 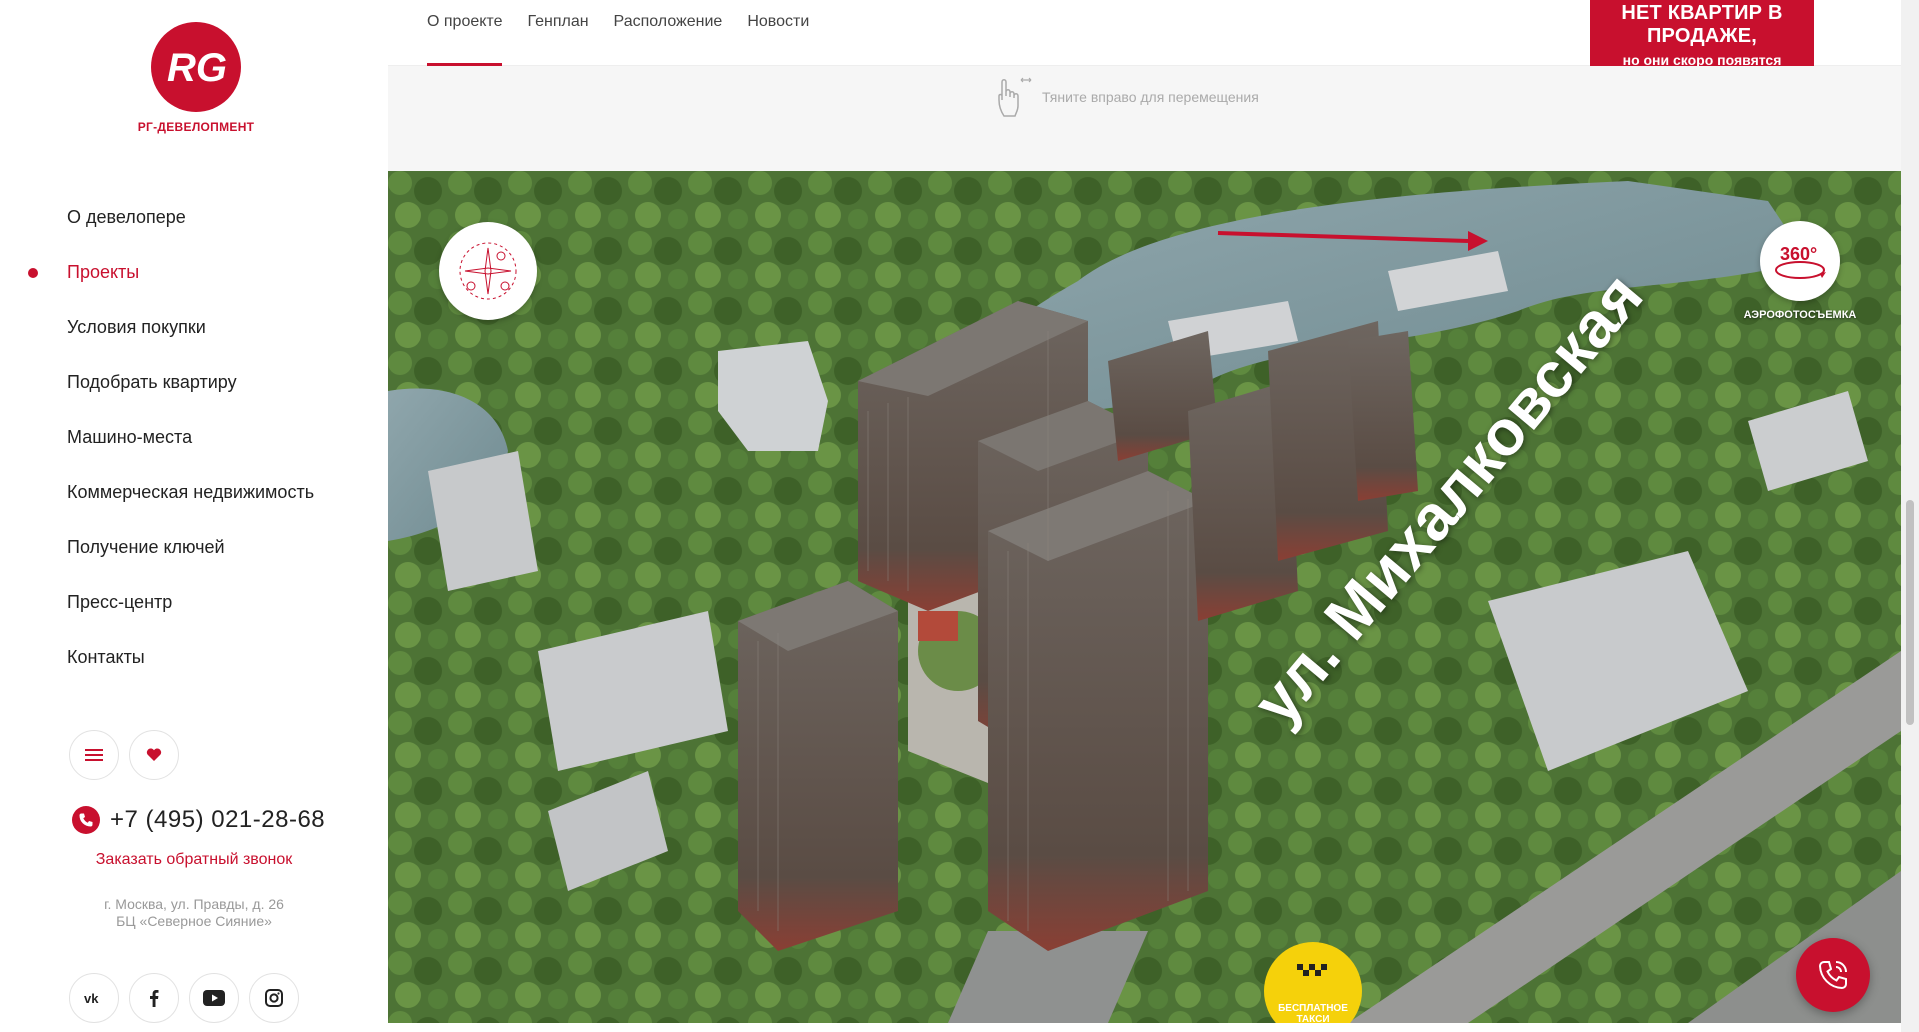 What do you see at coordinates (1015, 97) in the screenshot?
I see `swipe-hand-icon` at bounding box center [1015, 97].